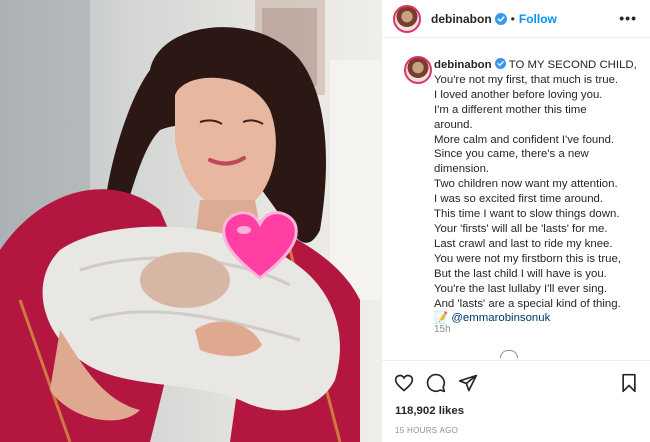 The image size is (650, 442). I want to click on caption-line: You're the last lullaby I'll ever sing., so click(520, 288).